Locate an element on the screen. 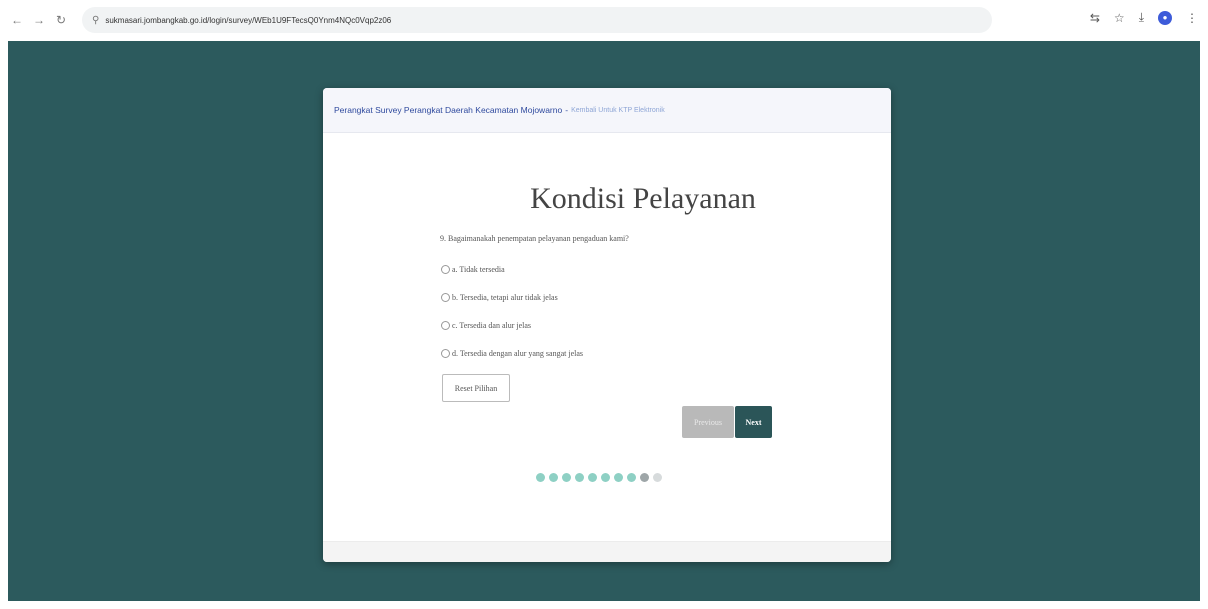 This screenshot has width=1208, height=609. card-footer is located at coordinates (607, 551).